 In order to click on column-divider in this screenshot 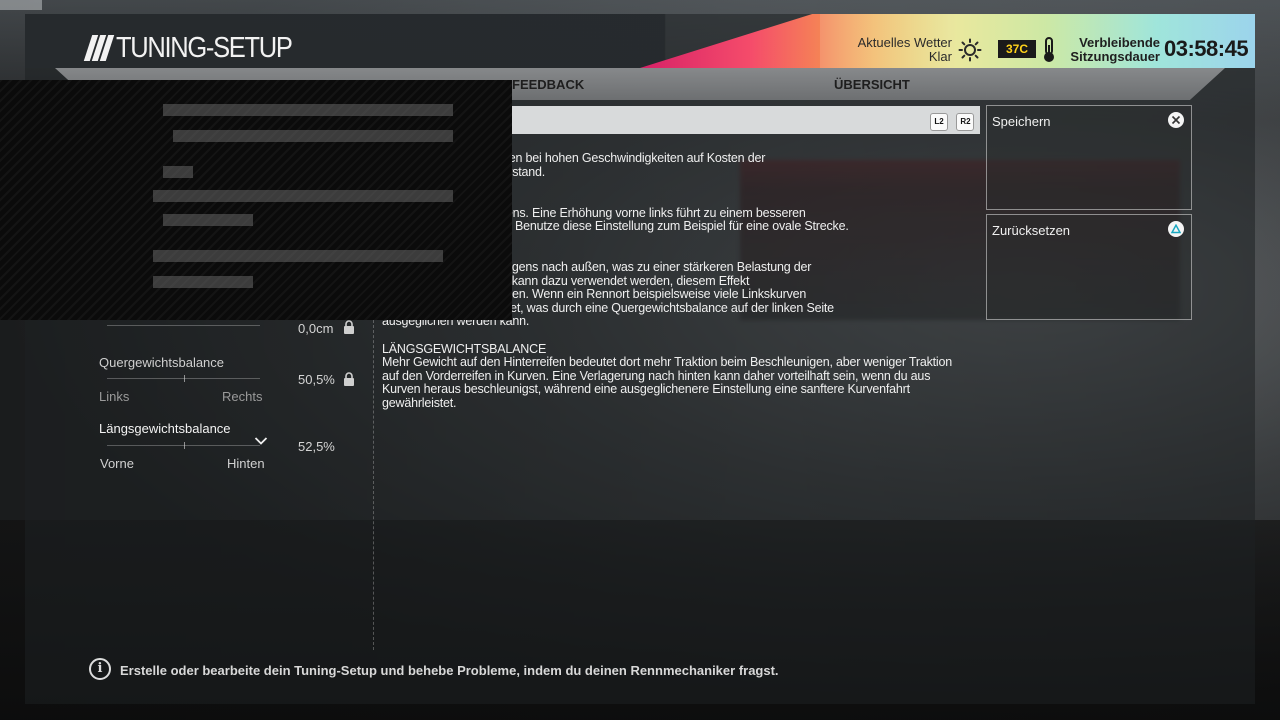, I will do `click(373, 485)`.